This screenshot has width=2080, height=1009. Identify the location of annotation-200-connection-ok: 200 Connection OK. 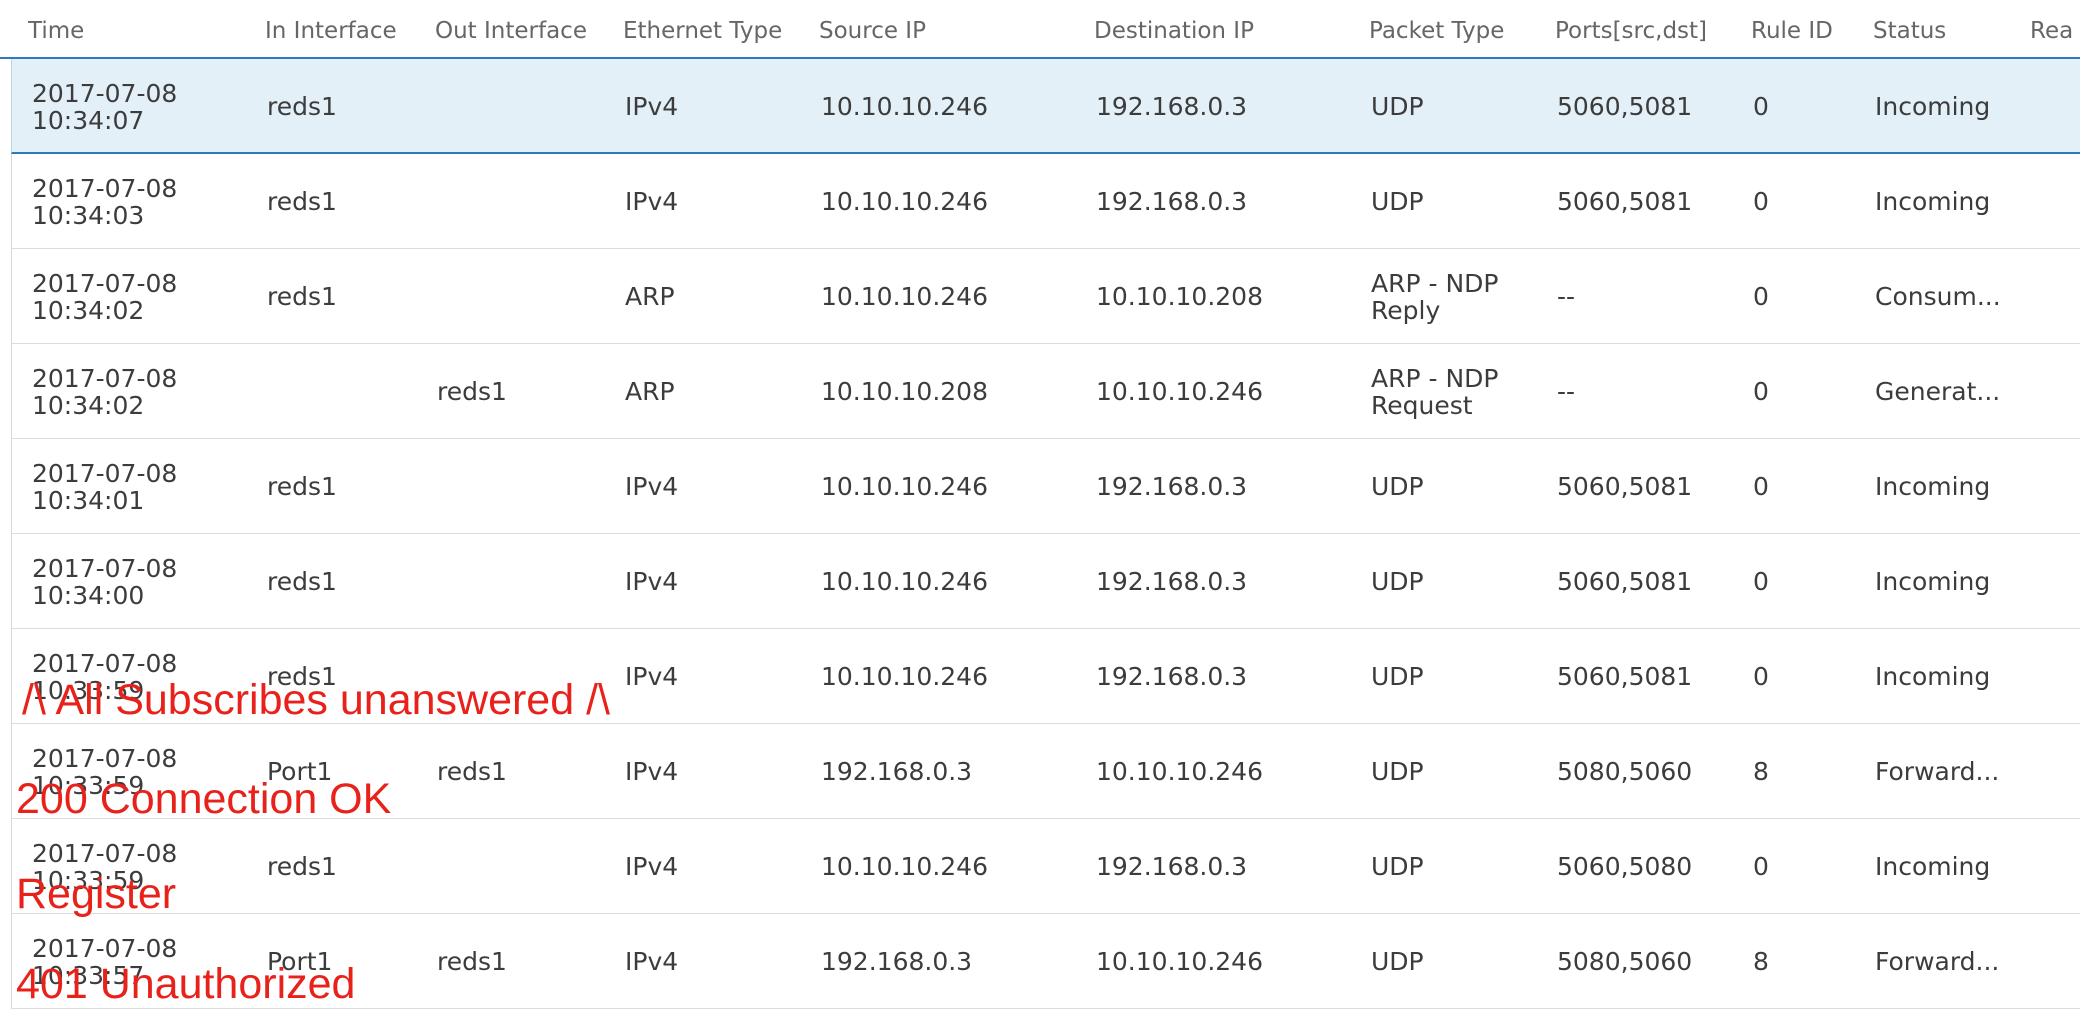
(204, 799).